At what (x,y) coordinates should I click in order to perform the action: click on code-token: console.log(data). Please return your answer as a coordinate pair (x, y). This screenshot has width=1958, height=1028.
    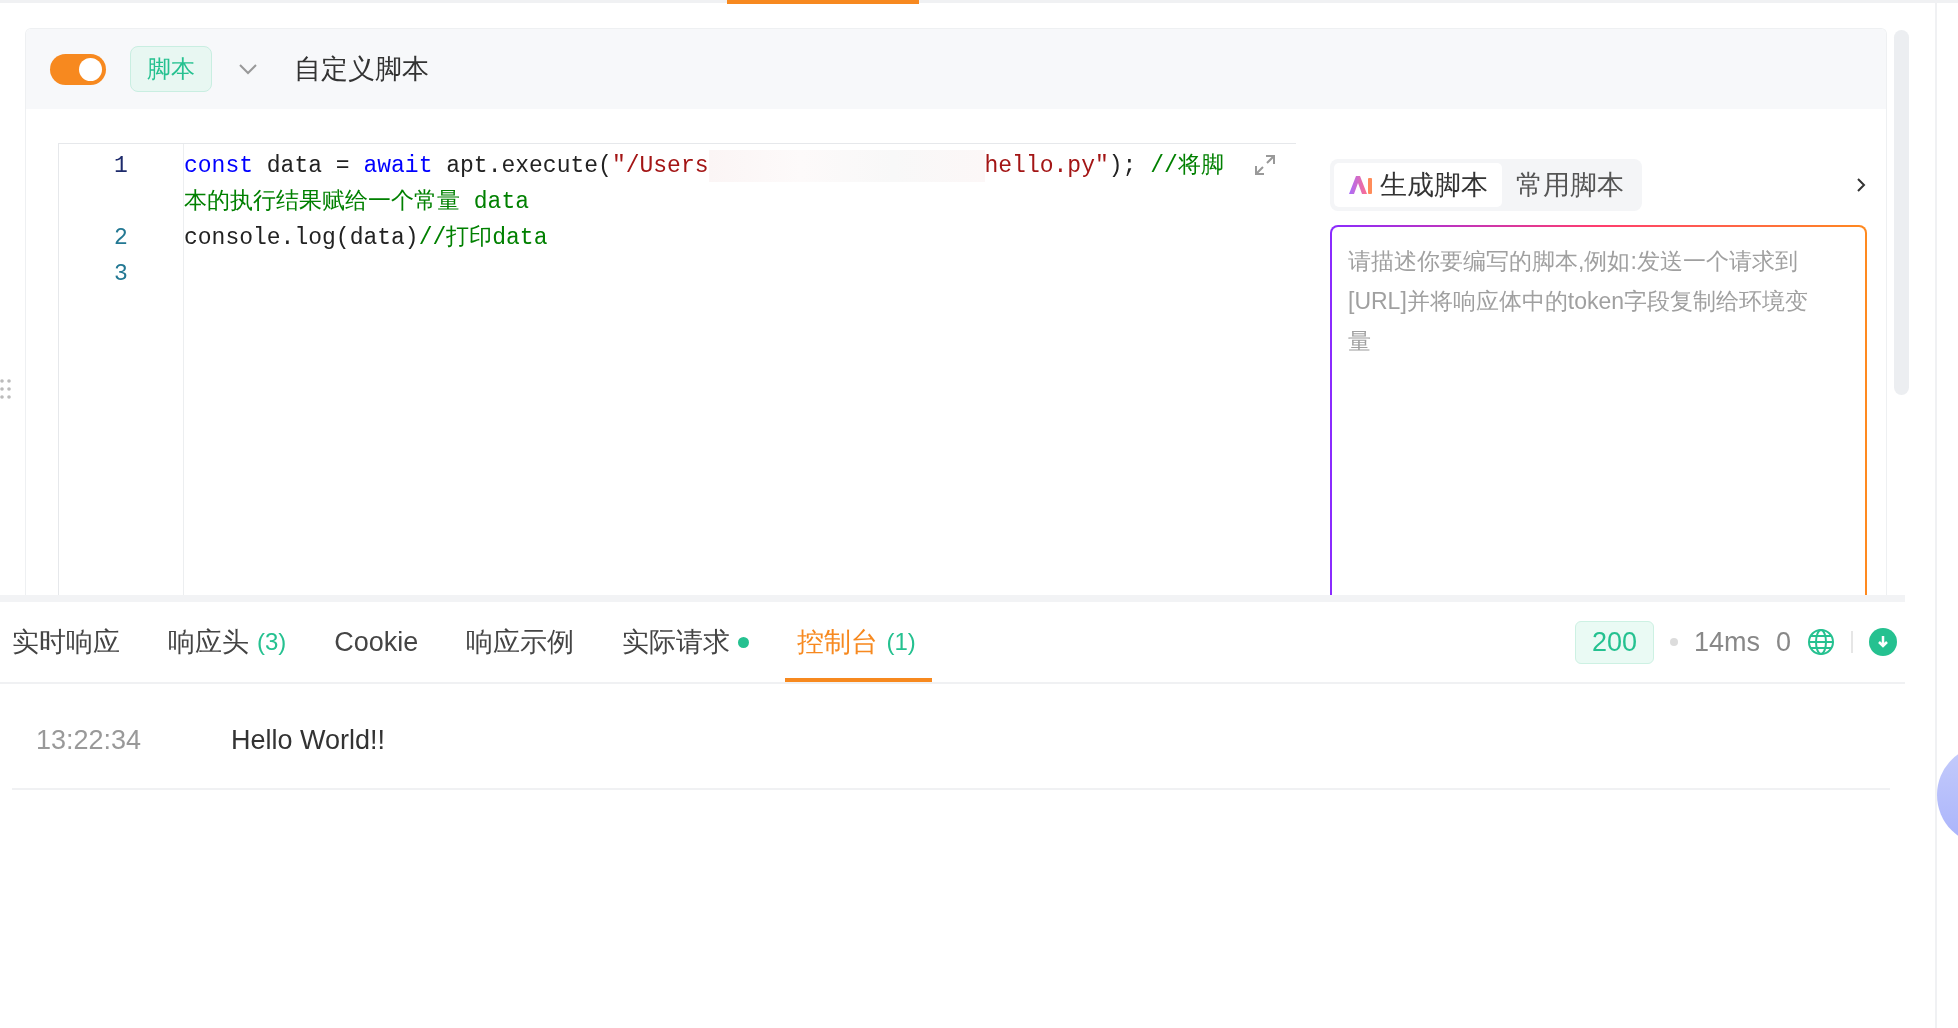
    Looking at the image, I should click on (301, 238).